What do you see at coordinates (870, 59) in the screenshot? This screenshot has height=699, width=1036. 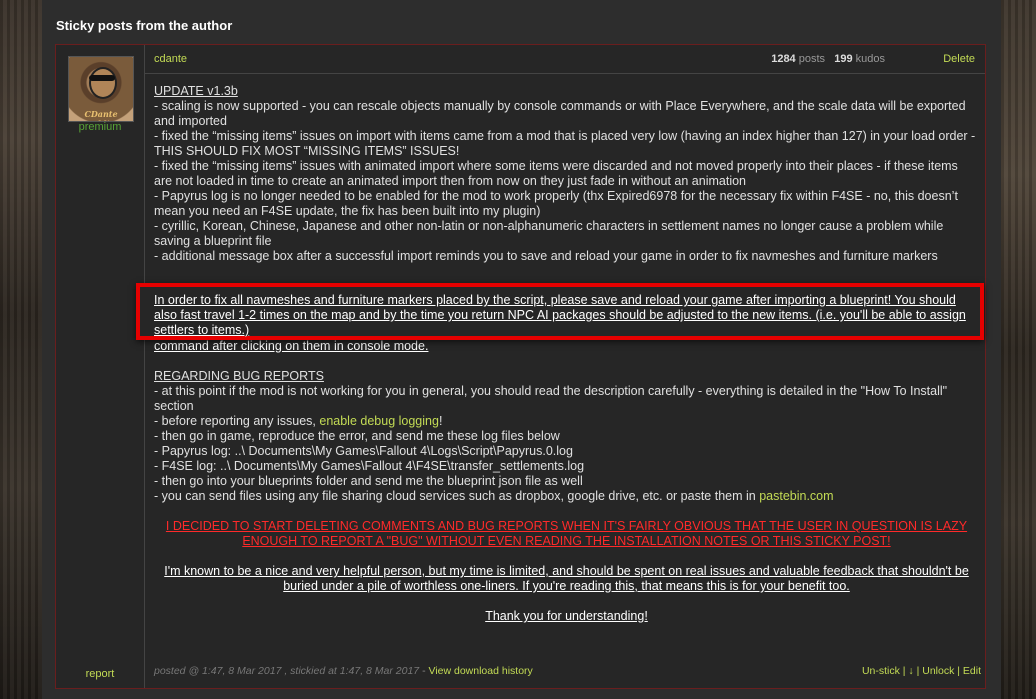 I see `kudos-label: kudos` at bounding box center [870, 59].